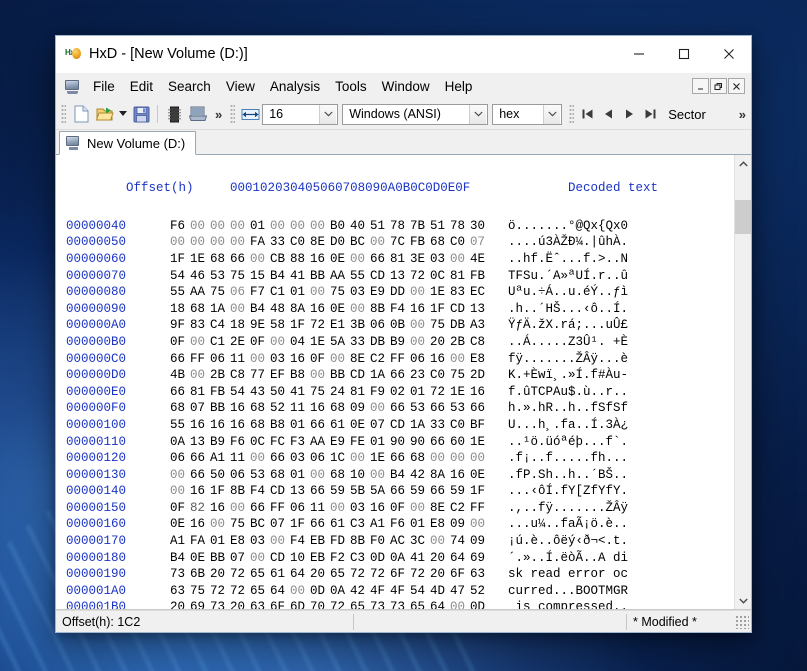  Describe the element at coordinates (320, 325) in the screenshot. I see `hex-byte: 72` at that location.